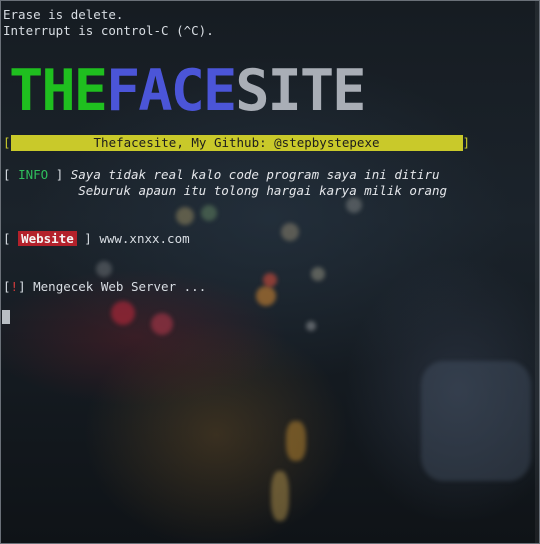 The width and height of the screenshot is (540, 544). I want to click on logo-part-the: THE, so click(58, 91).